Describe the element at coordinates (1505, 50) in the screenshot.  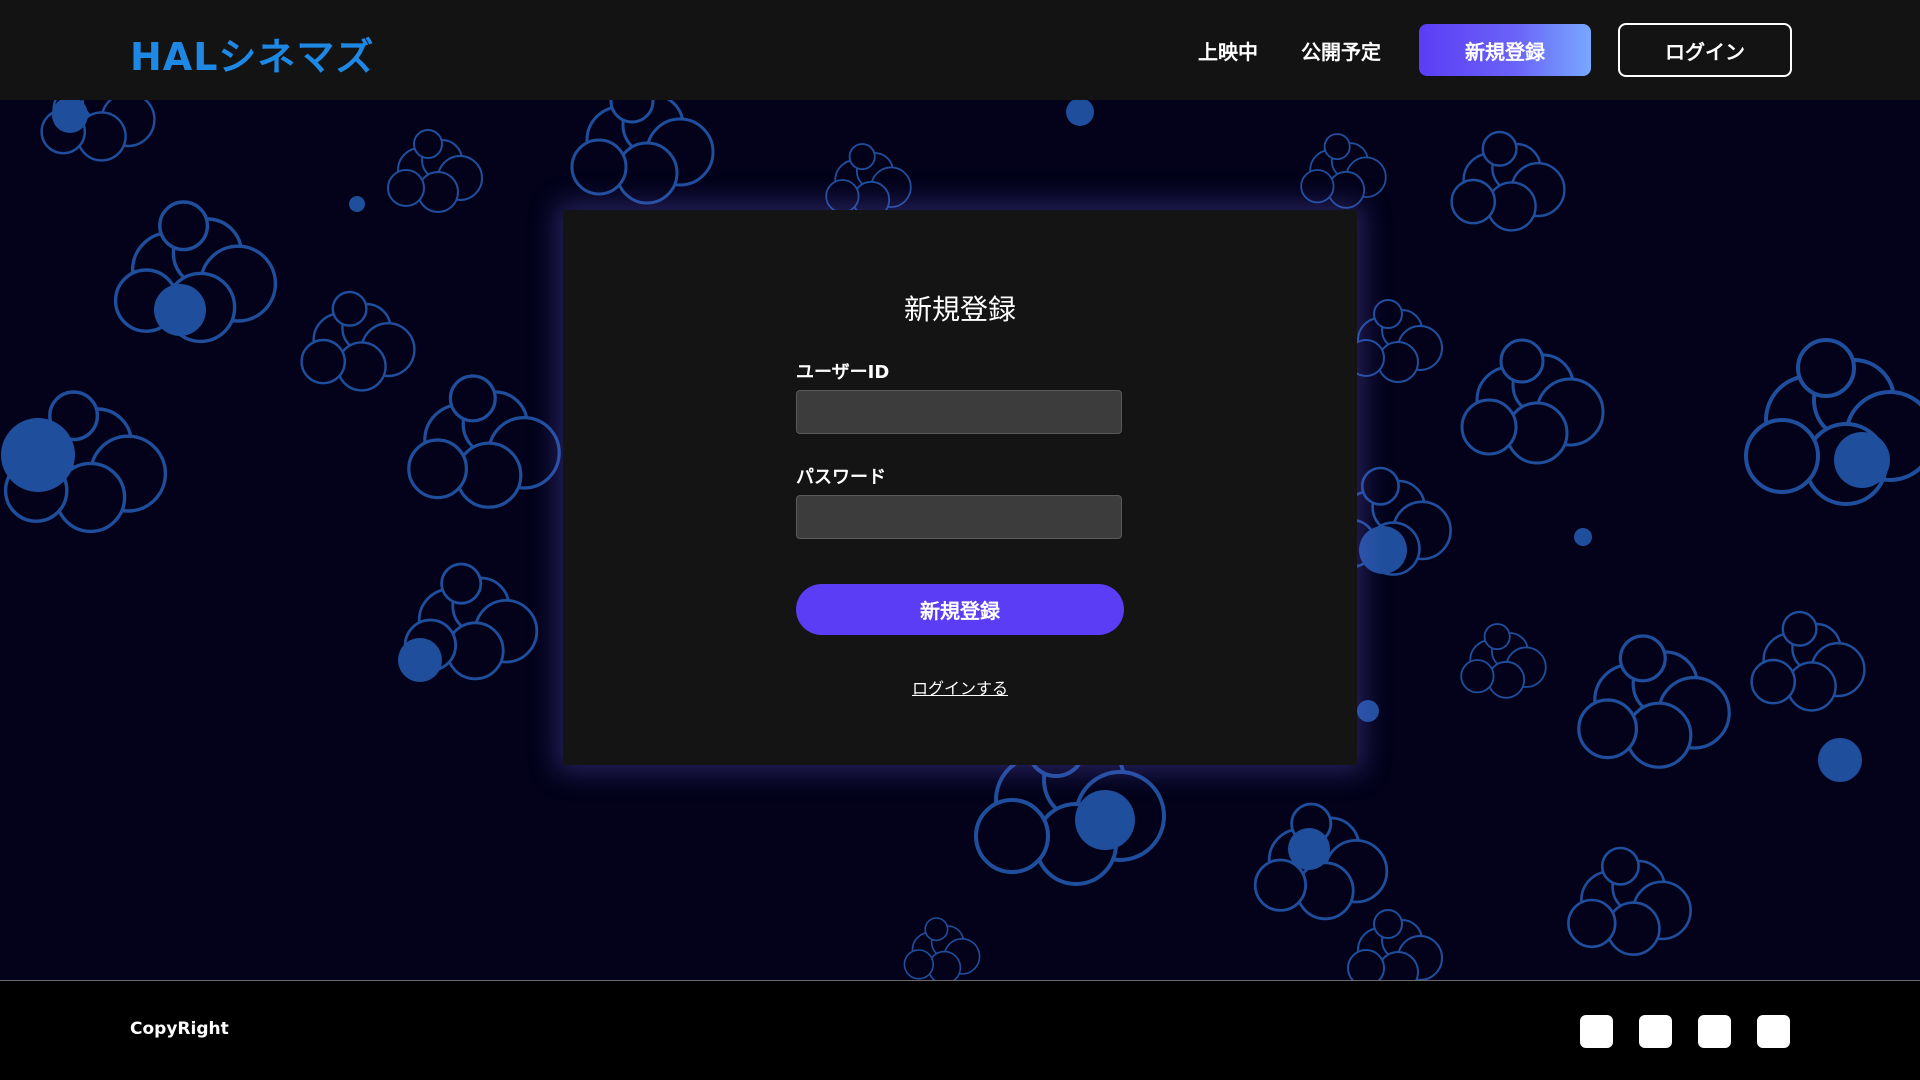
I see `header-register-button: 新規登録` at that location.